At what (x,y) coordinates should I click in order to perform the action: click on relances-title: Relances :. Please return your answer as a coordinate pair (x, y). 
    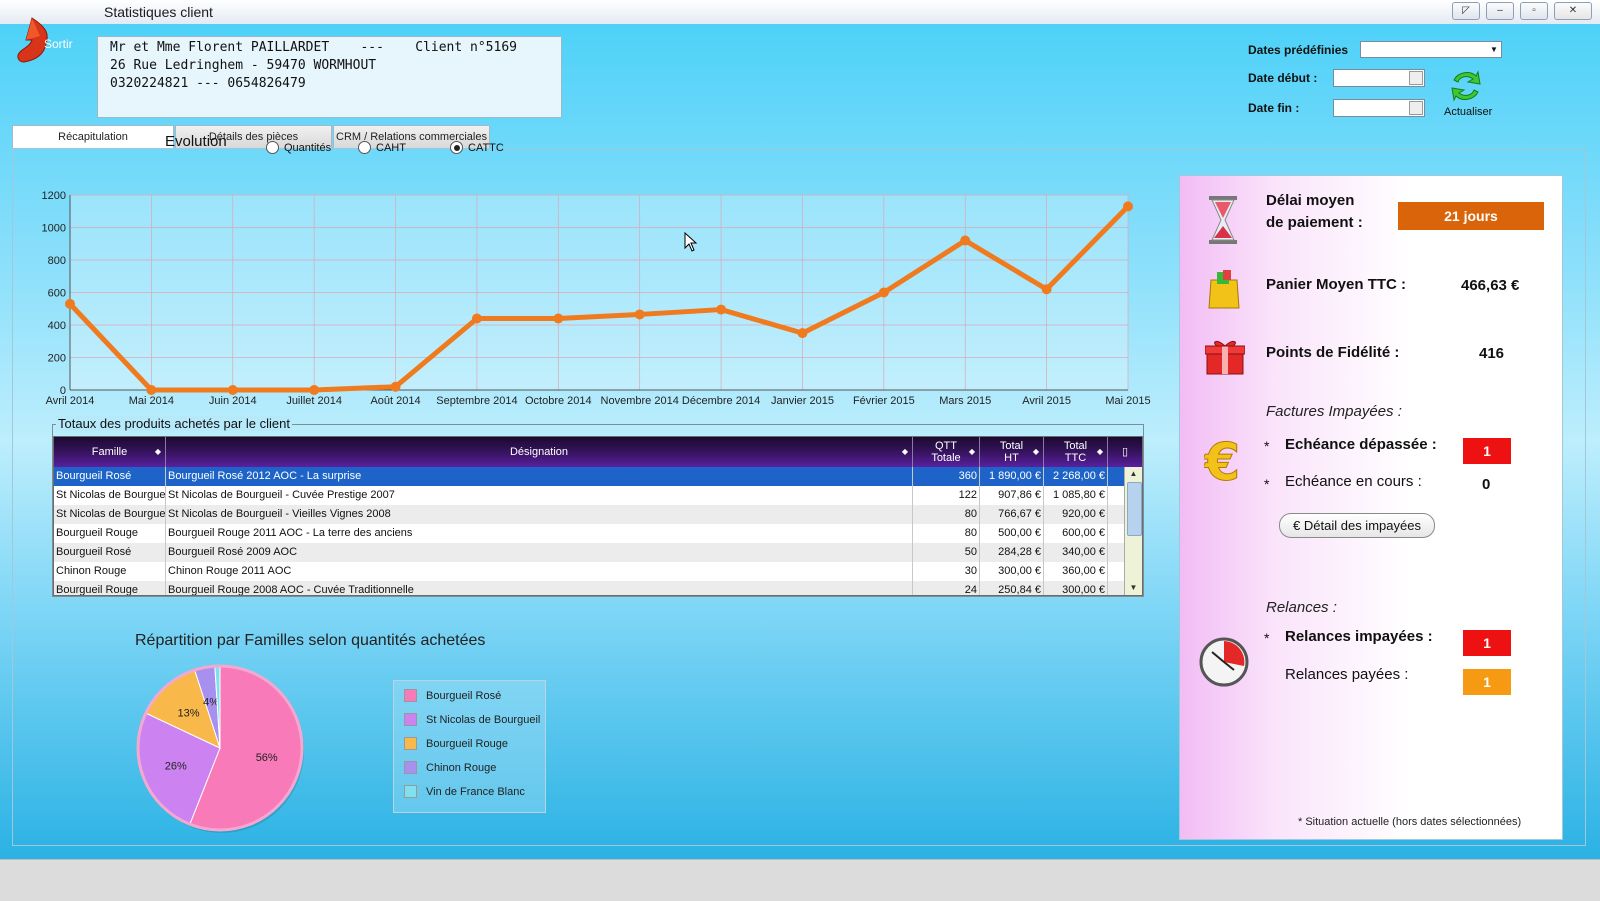
    Looking at the image, I should click on (1301, 607).